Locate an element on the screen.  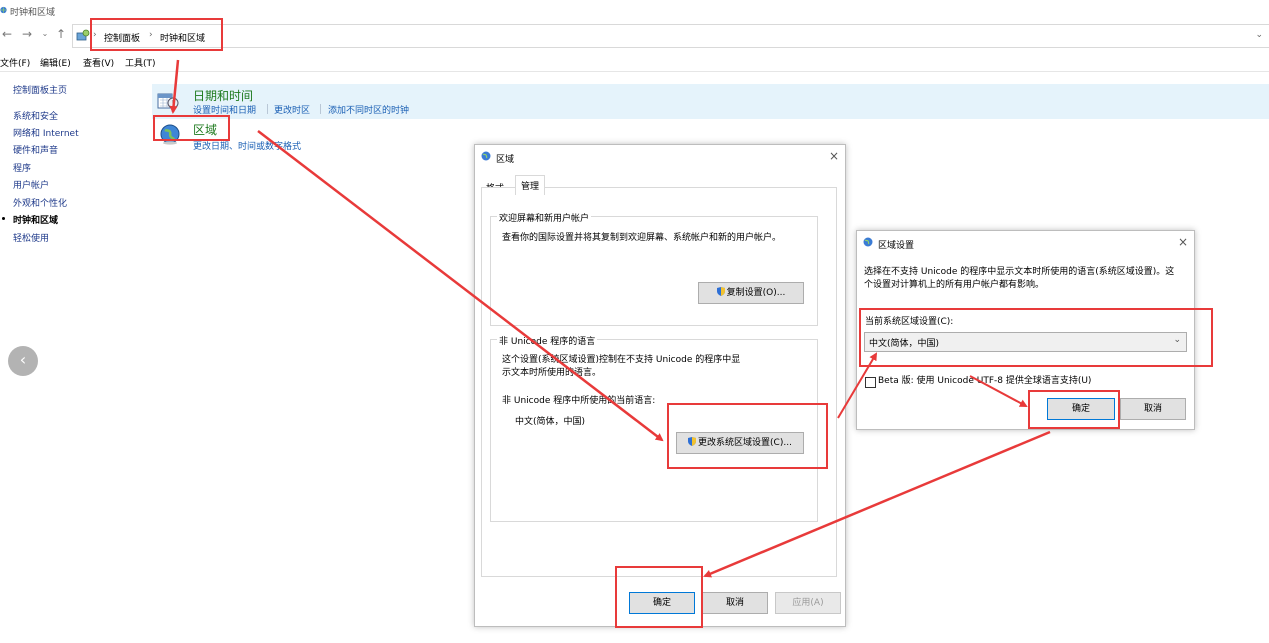
arrow-to-settings-ok is located at coordinates (998, 391).